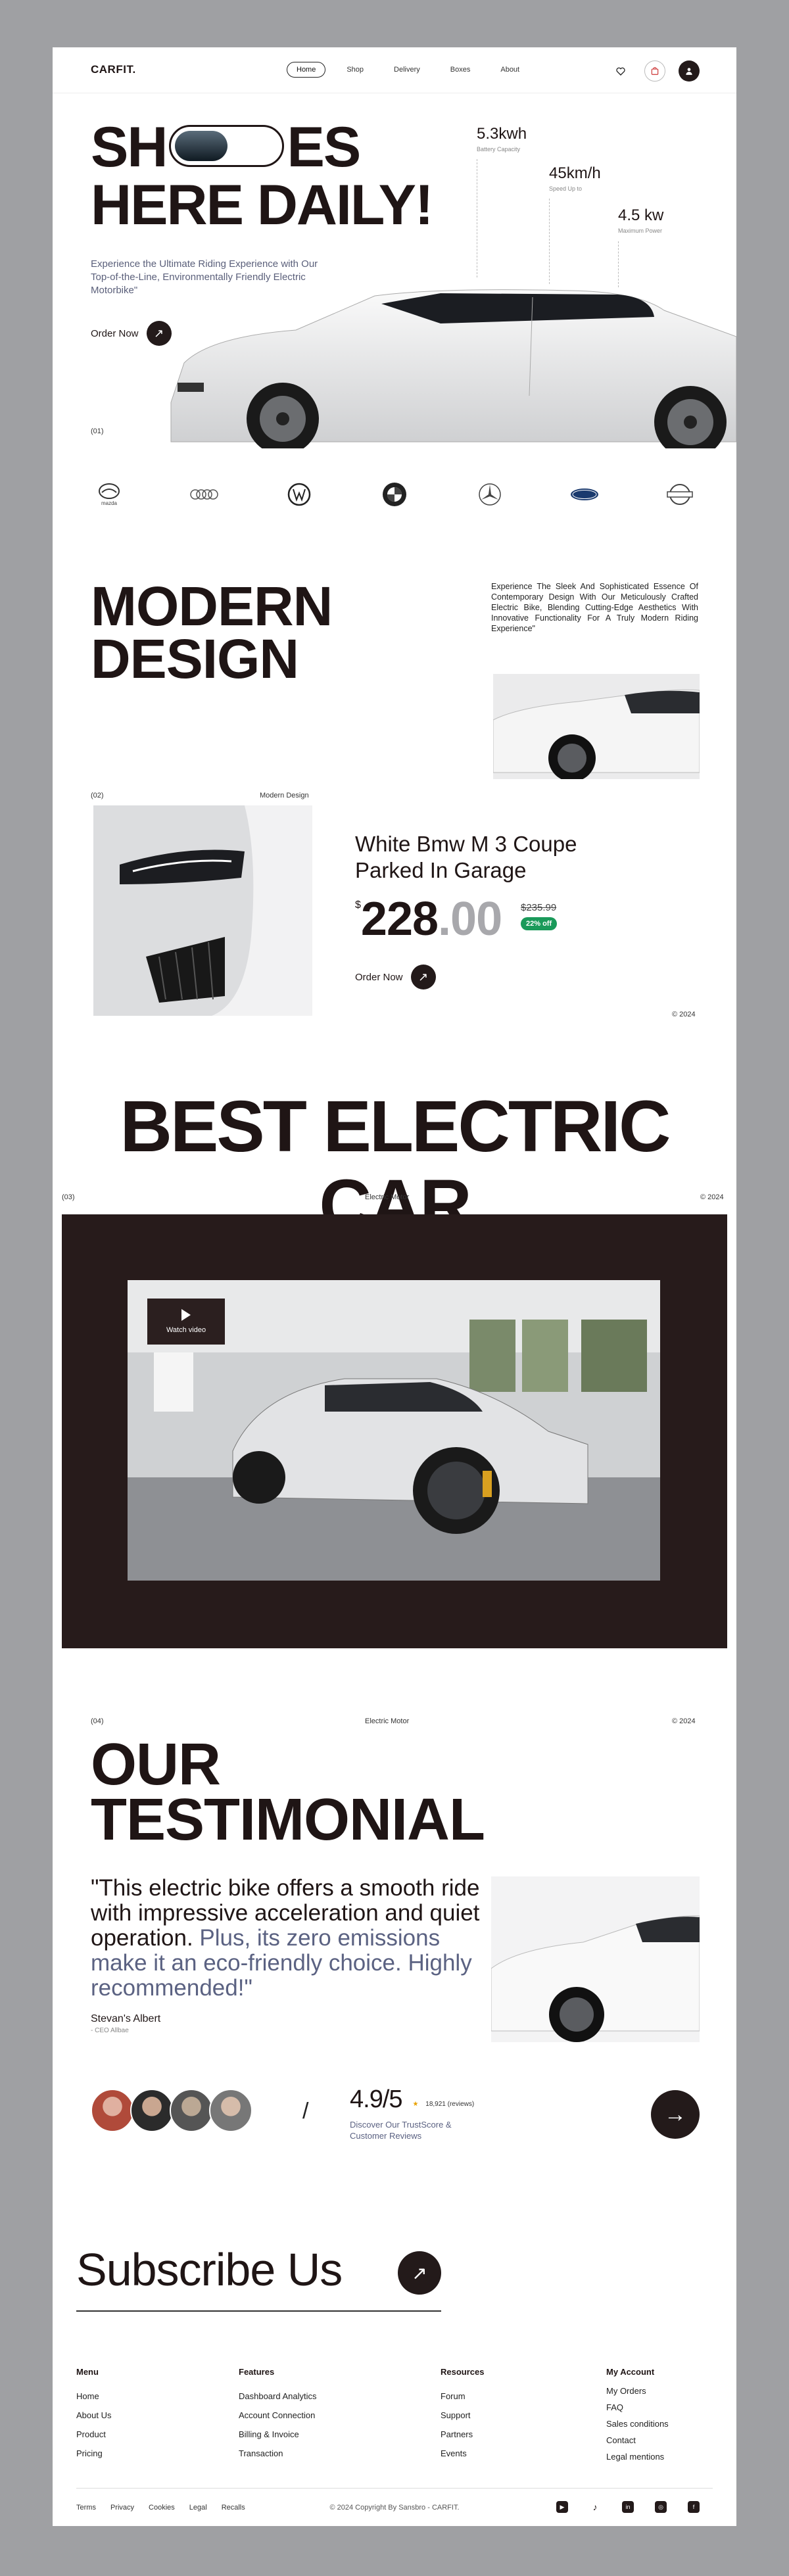  What do you see at coordinates (288, 1793) in the screenshot?
I see `testimonial-title: OUR TESTIMONIAL` at bounding box center [288, 1793].